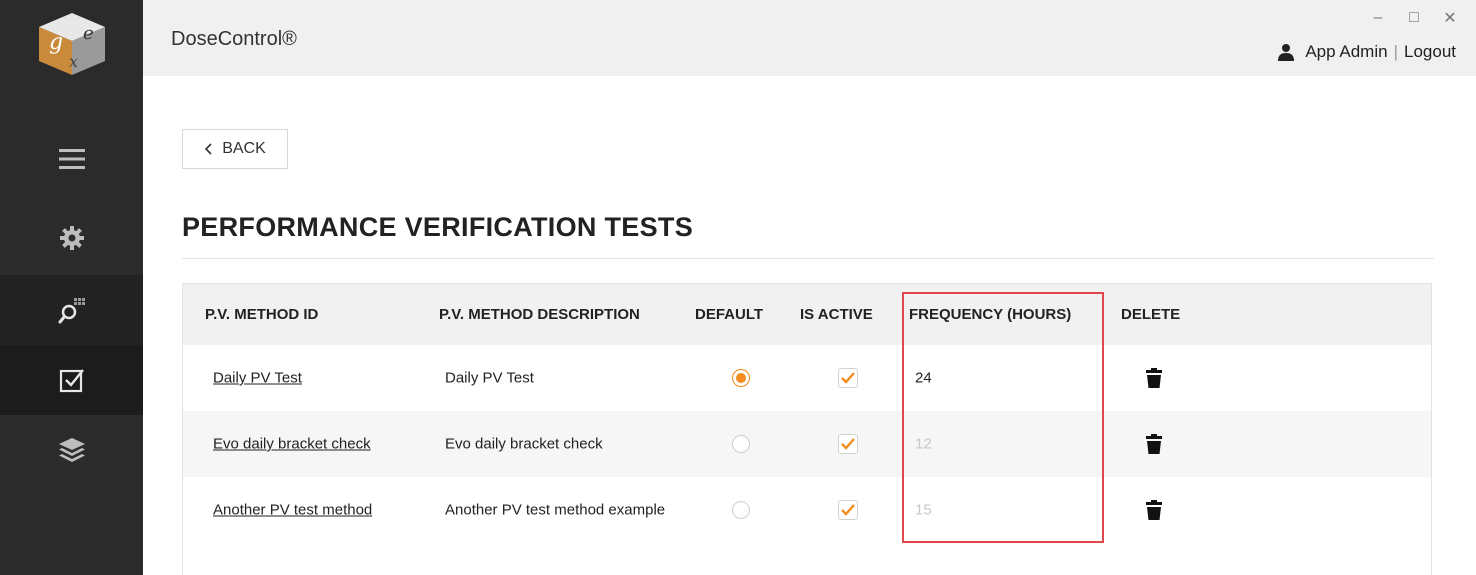 Image resolution: width=1476 pixels, height=575 pixels. I want to click on header: DoseControl® – □ ✕ App Admin | Logout, so click(809, 38).